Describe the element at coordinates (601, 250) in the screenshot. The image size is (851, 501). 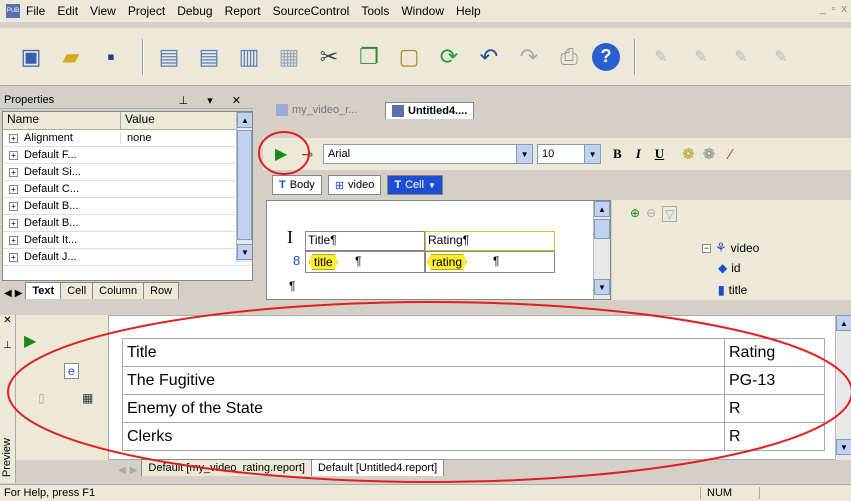
I see `designer-scrollbar: ▲ ▼` at that location.